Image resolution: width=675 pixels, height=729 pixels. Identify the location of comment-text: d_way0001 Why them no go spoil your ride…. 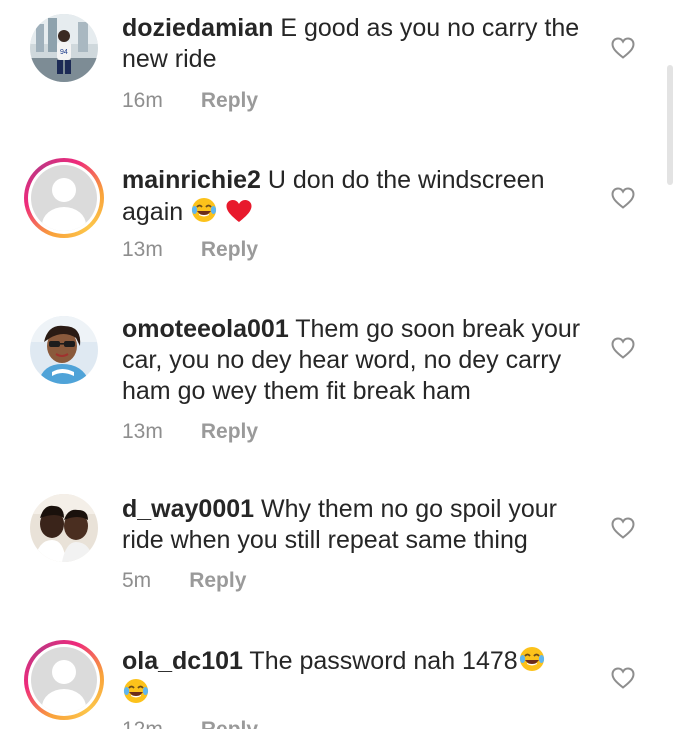
(359, 525).